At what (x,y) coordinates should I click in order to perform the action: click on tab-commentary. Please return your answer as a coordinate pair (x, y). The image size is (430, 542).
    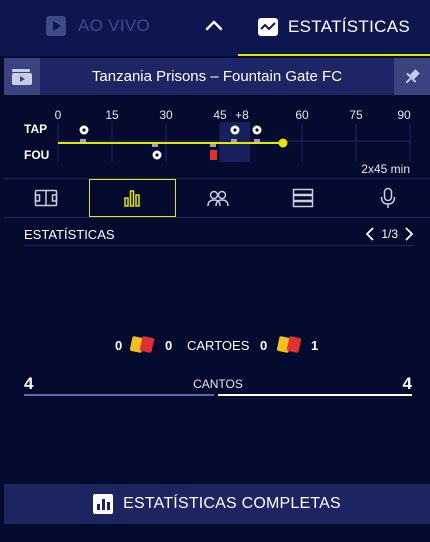
    Looking at the image, I should click on (387, 198).